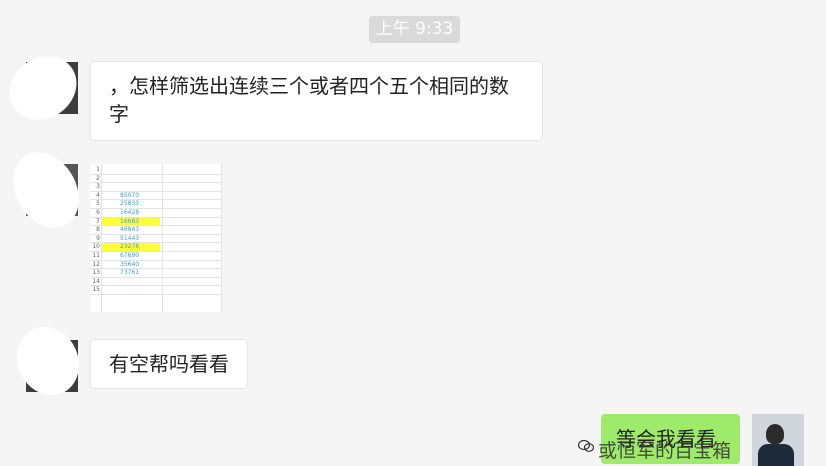 Image resolution: width=826 pixels, height=466 pixels. I want to click on row-number: 14, so click(96, 281).